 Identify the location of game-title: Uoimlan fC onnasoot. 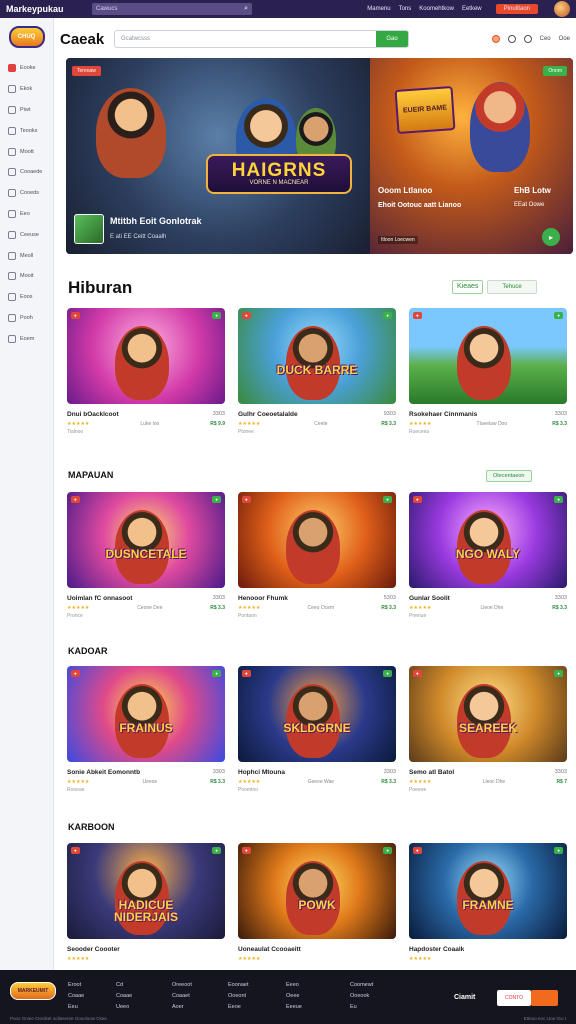
(99, 598).